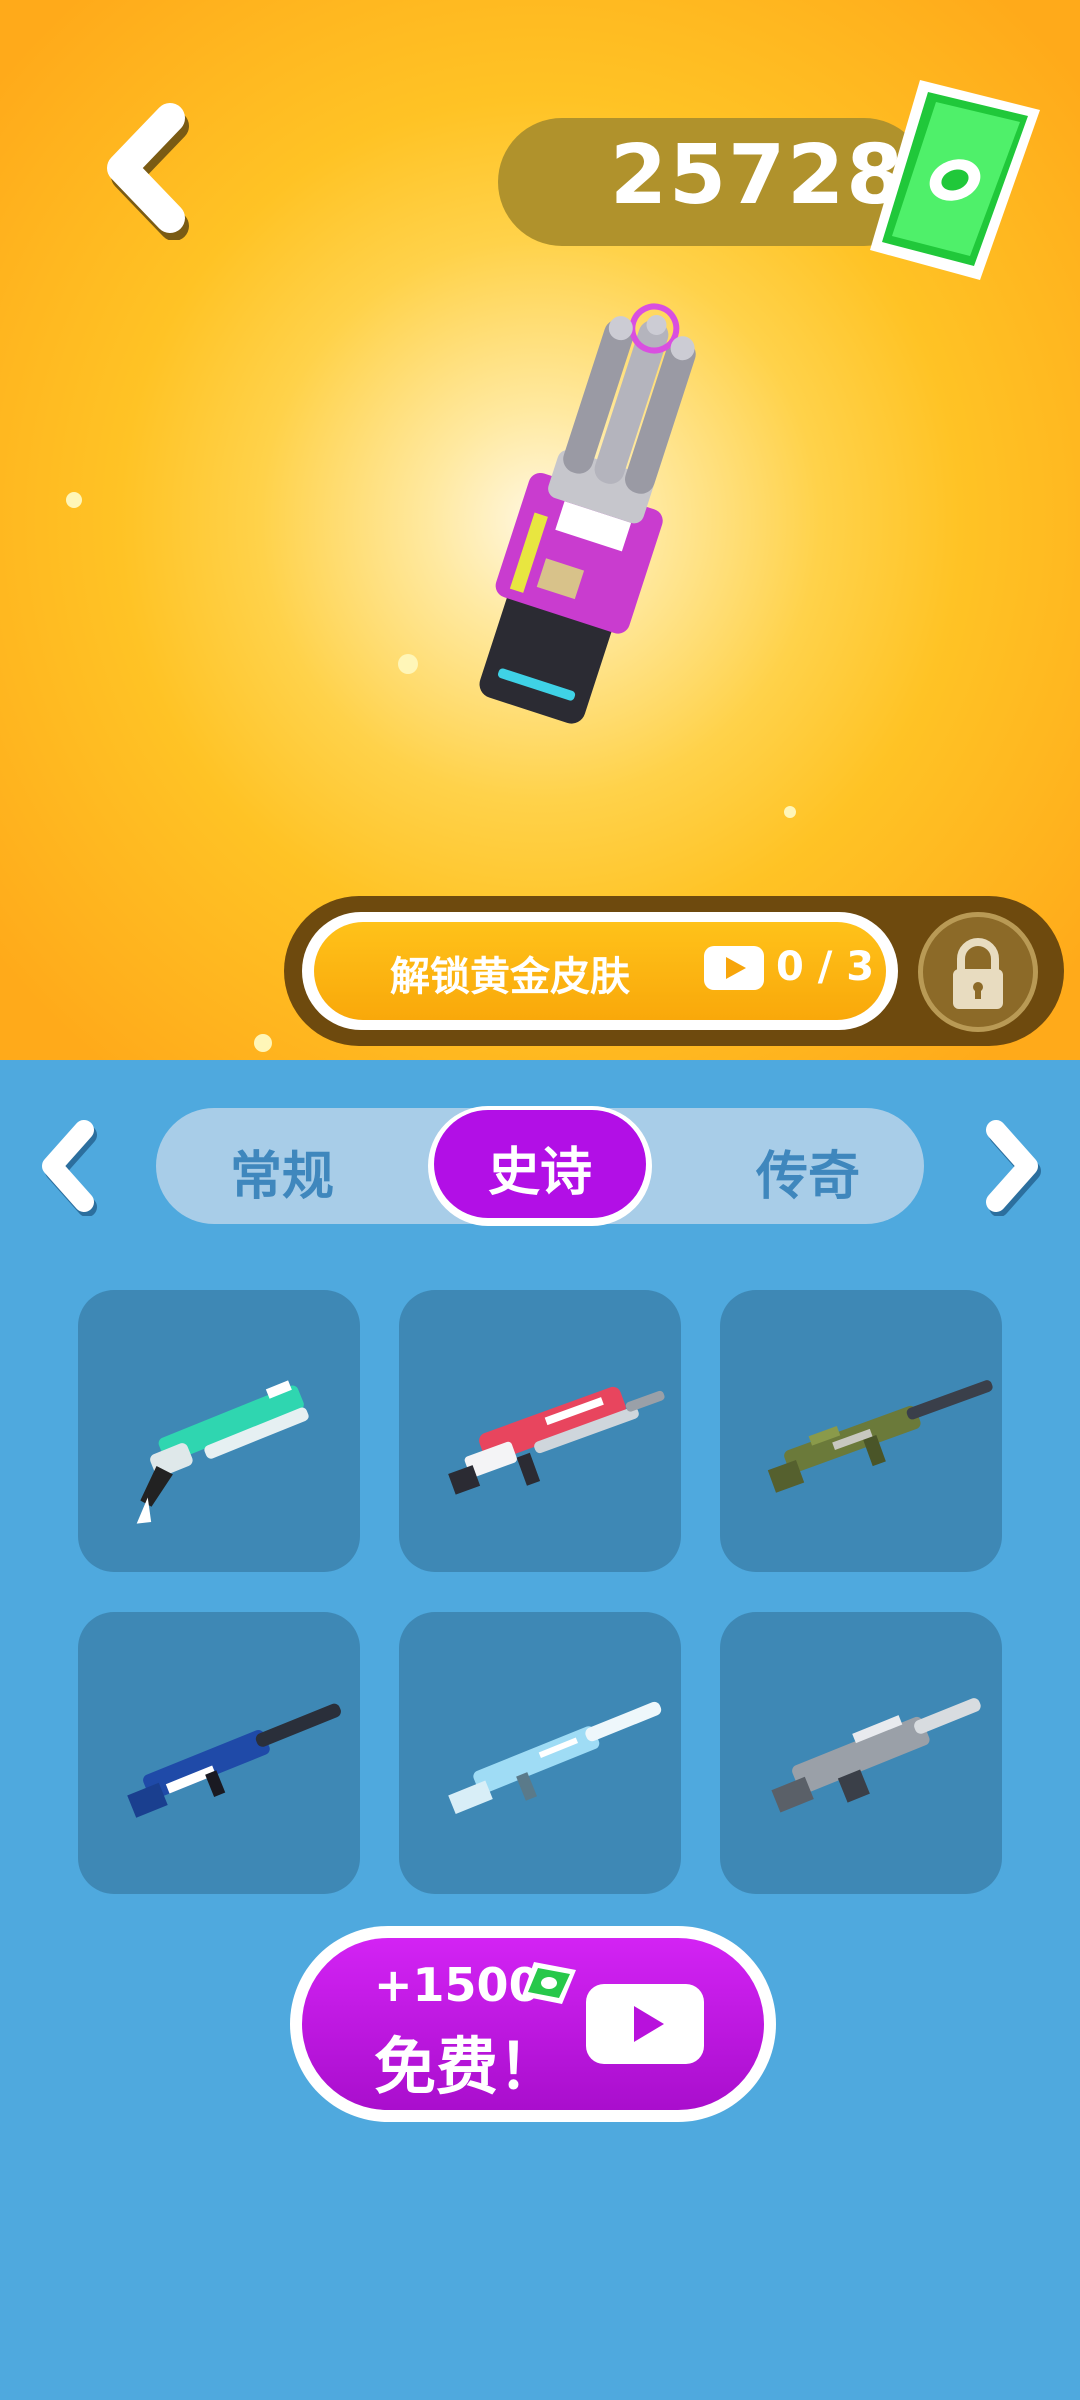  Describe the element at coordinates (549, 1983) in the screenshot. I see `cash-icon` at that location.